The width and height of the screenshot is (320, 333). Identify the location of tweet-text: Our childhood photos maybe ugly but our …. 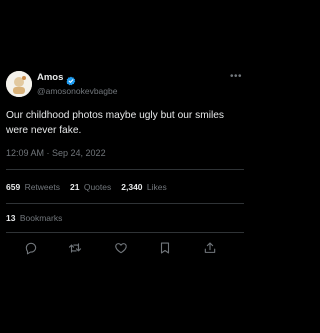
(115, 123).